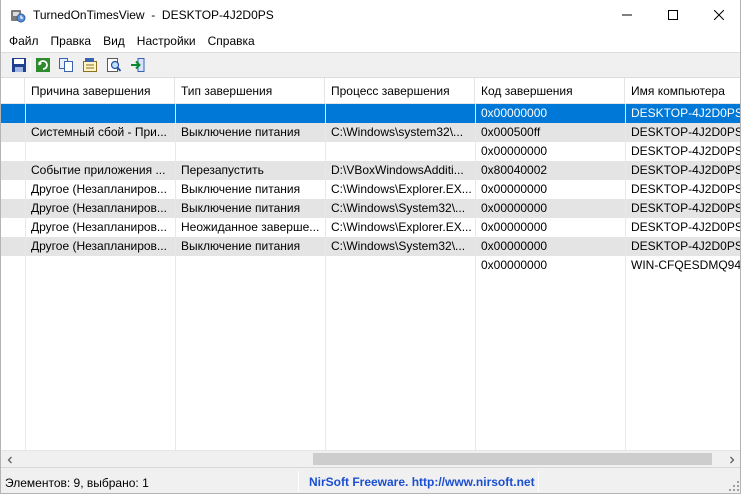 This screenshot has width=741, height=494. What do you see at coordinates (514, 170) in the screenshot?
I see `cell-code: 0x80040002` at bounding box center [514, 170].